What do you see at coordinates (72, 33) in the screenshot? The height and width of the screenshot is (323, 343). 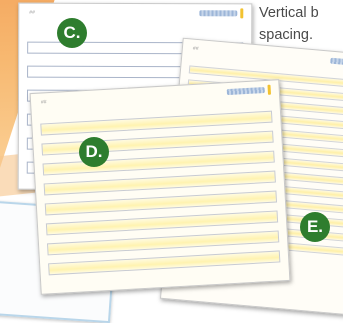 I see `badge-c: C.` at bounding box center [72, 33].